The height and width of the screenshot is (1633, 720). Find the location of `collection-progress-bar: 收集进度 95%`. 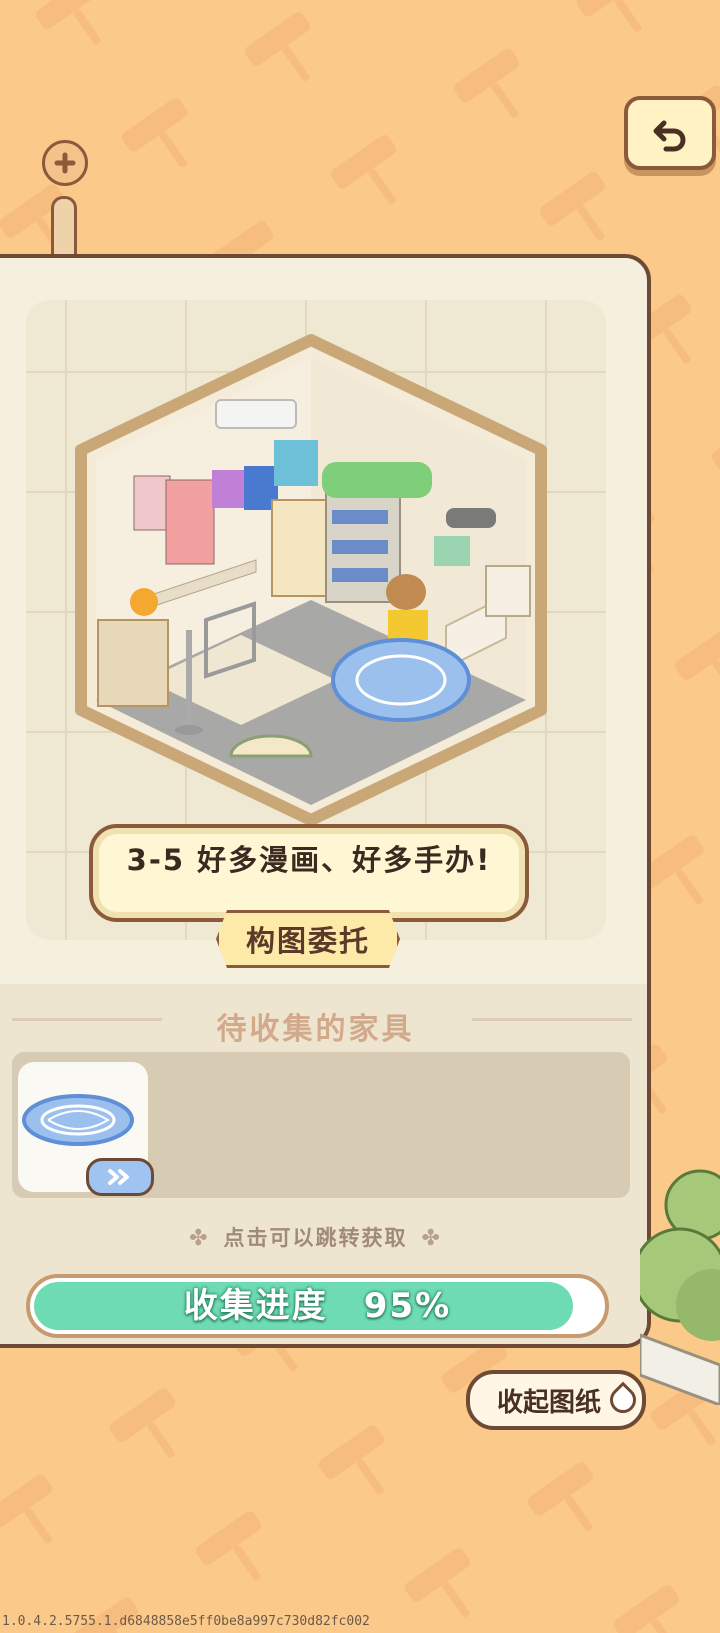

collection-progress-bar: 收集进度 95% is located at coordinates (317, 1306).